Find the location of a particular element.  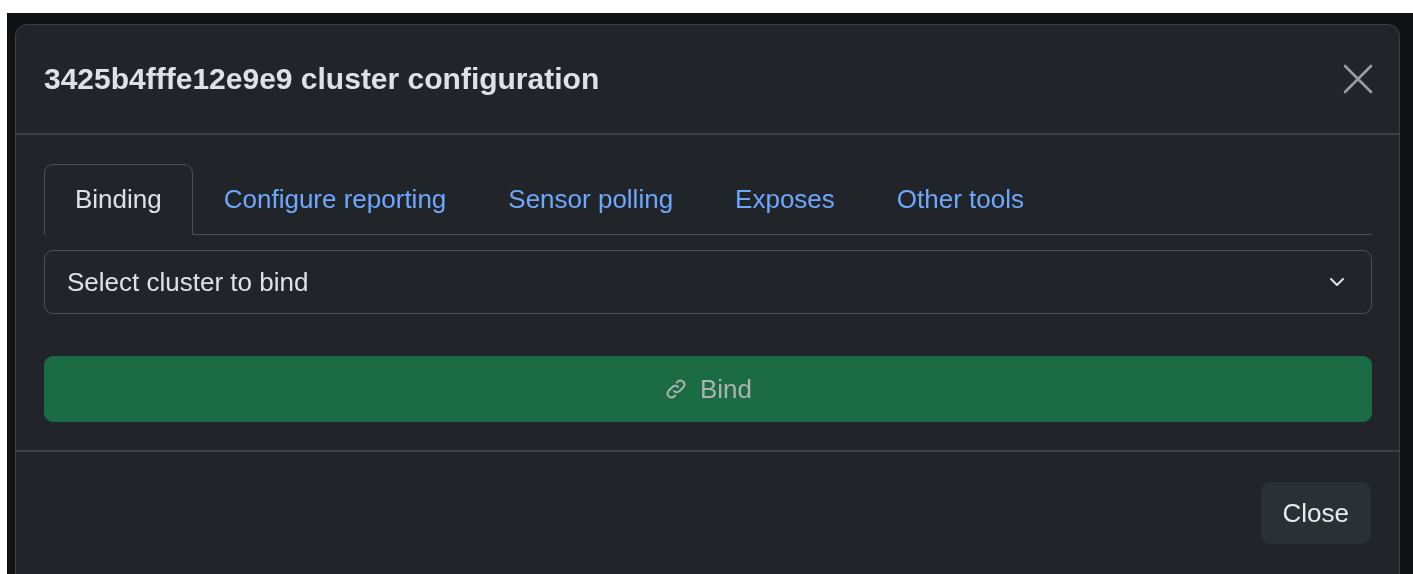

chevron-down-icon is located at coordinates (1337, 282).